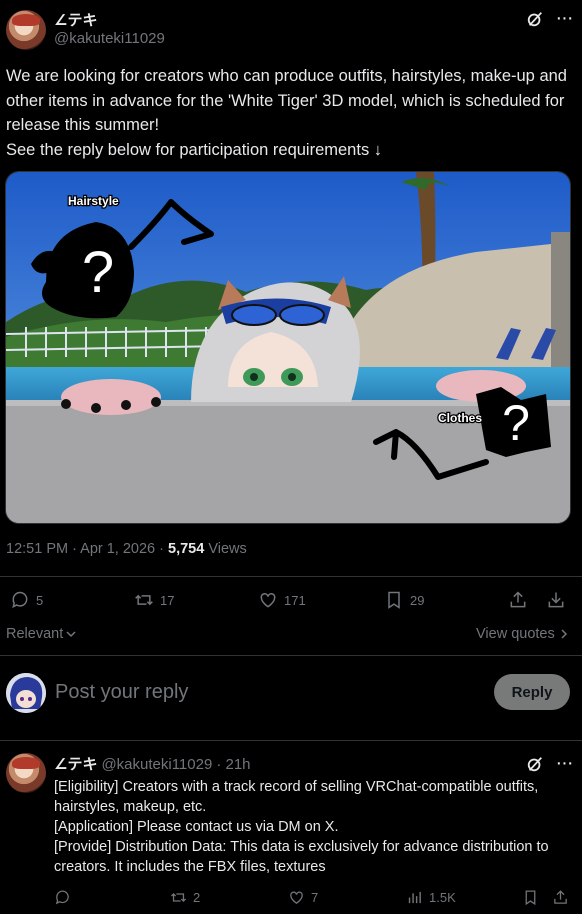  I want to click on hair-label: Hairstyle, so click(93, 201).